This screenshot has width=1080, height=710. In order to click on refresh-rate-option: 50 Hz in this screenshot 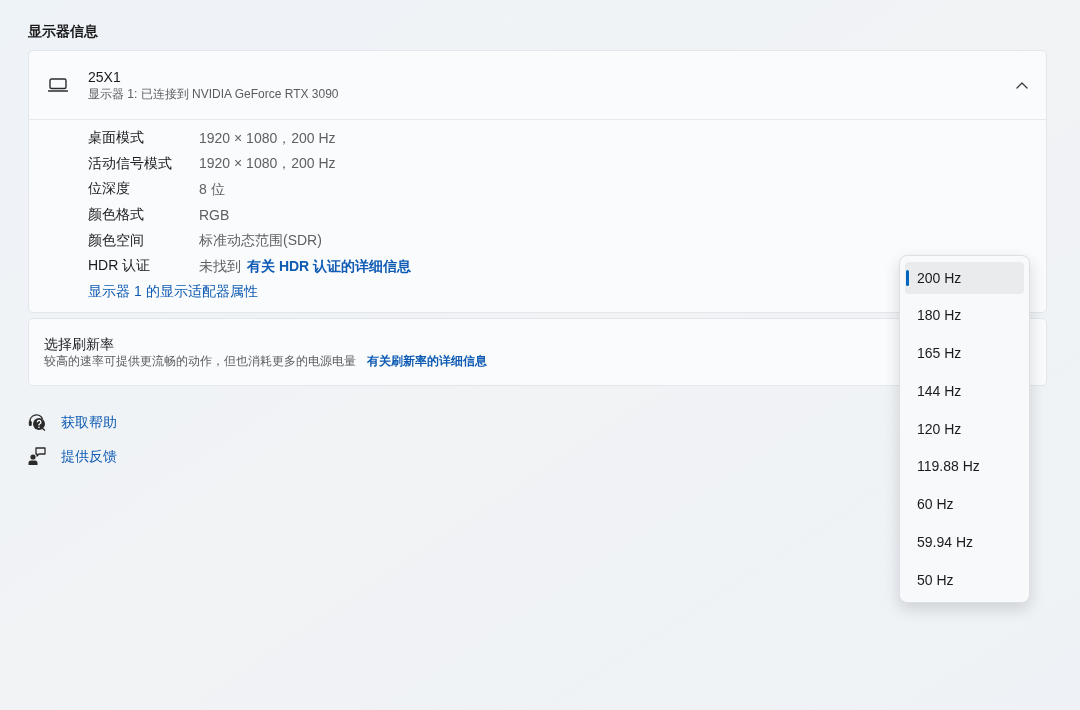, I will do `click(964, 580)`.